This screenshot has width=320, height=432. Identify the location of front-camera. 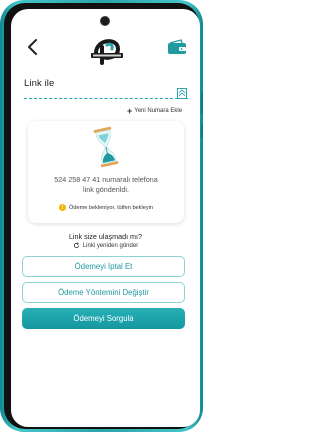
(105, 21).